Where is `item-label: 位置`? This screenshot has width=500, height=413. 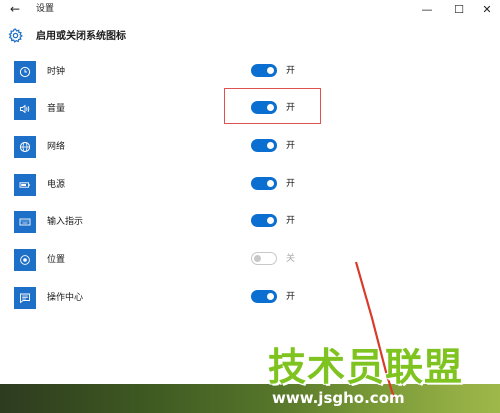
item-label: 位置 is located at coordinates (56, 260).